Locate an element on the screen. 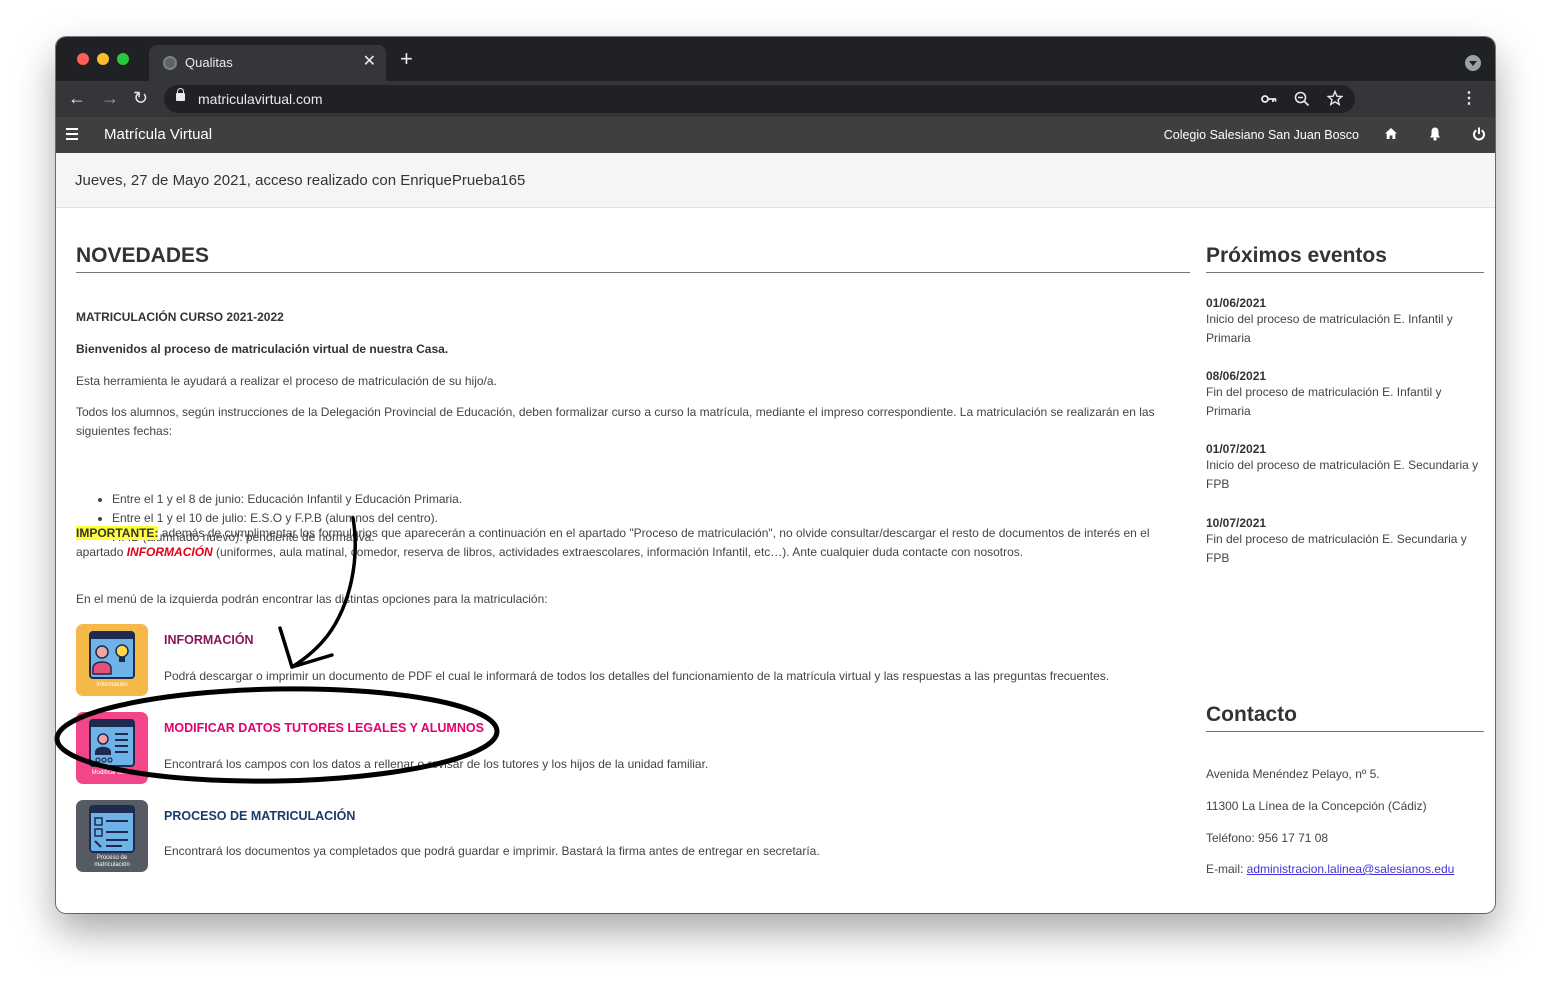 The height and width of the screenshot is (987, 1551). url-text: matriculavirtual.com is located at coordinates (260, 99).